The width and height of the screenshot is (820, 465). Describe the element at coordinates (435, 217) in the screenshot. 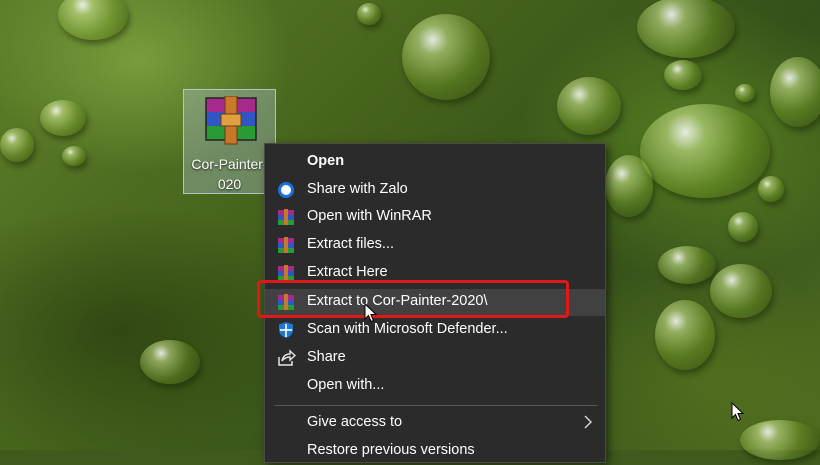

I see `menu-item-open-with-winrar: Open with WinRAR` at that location.